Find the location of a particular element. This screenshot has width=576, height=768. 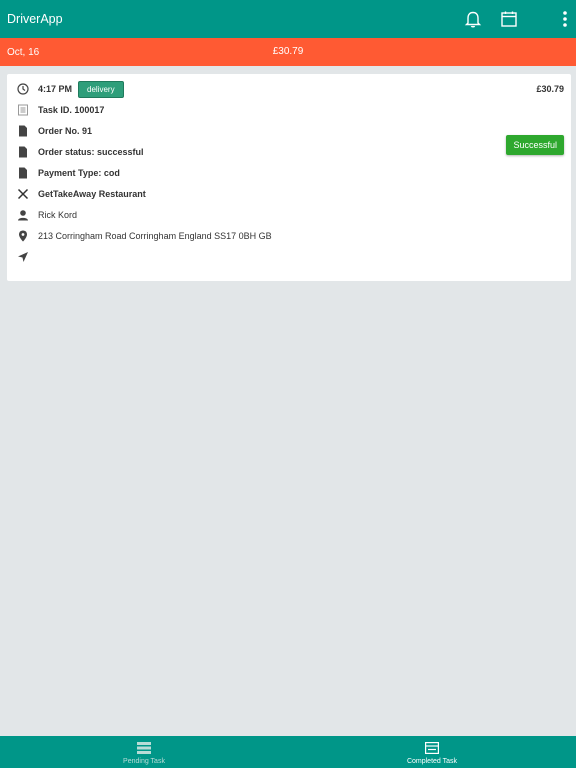

location-pin-icon is located at coordinates (23, 236).